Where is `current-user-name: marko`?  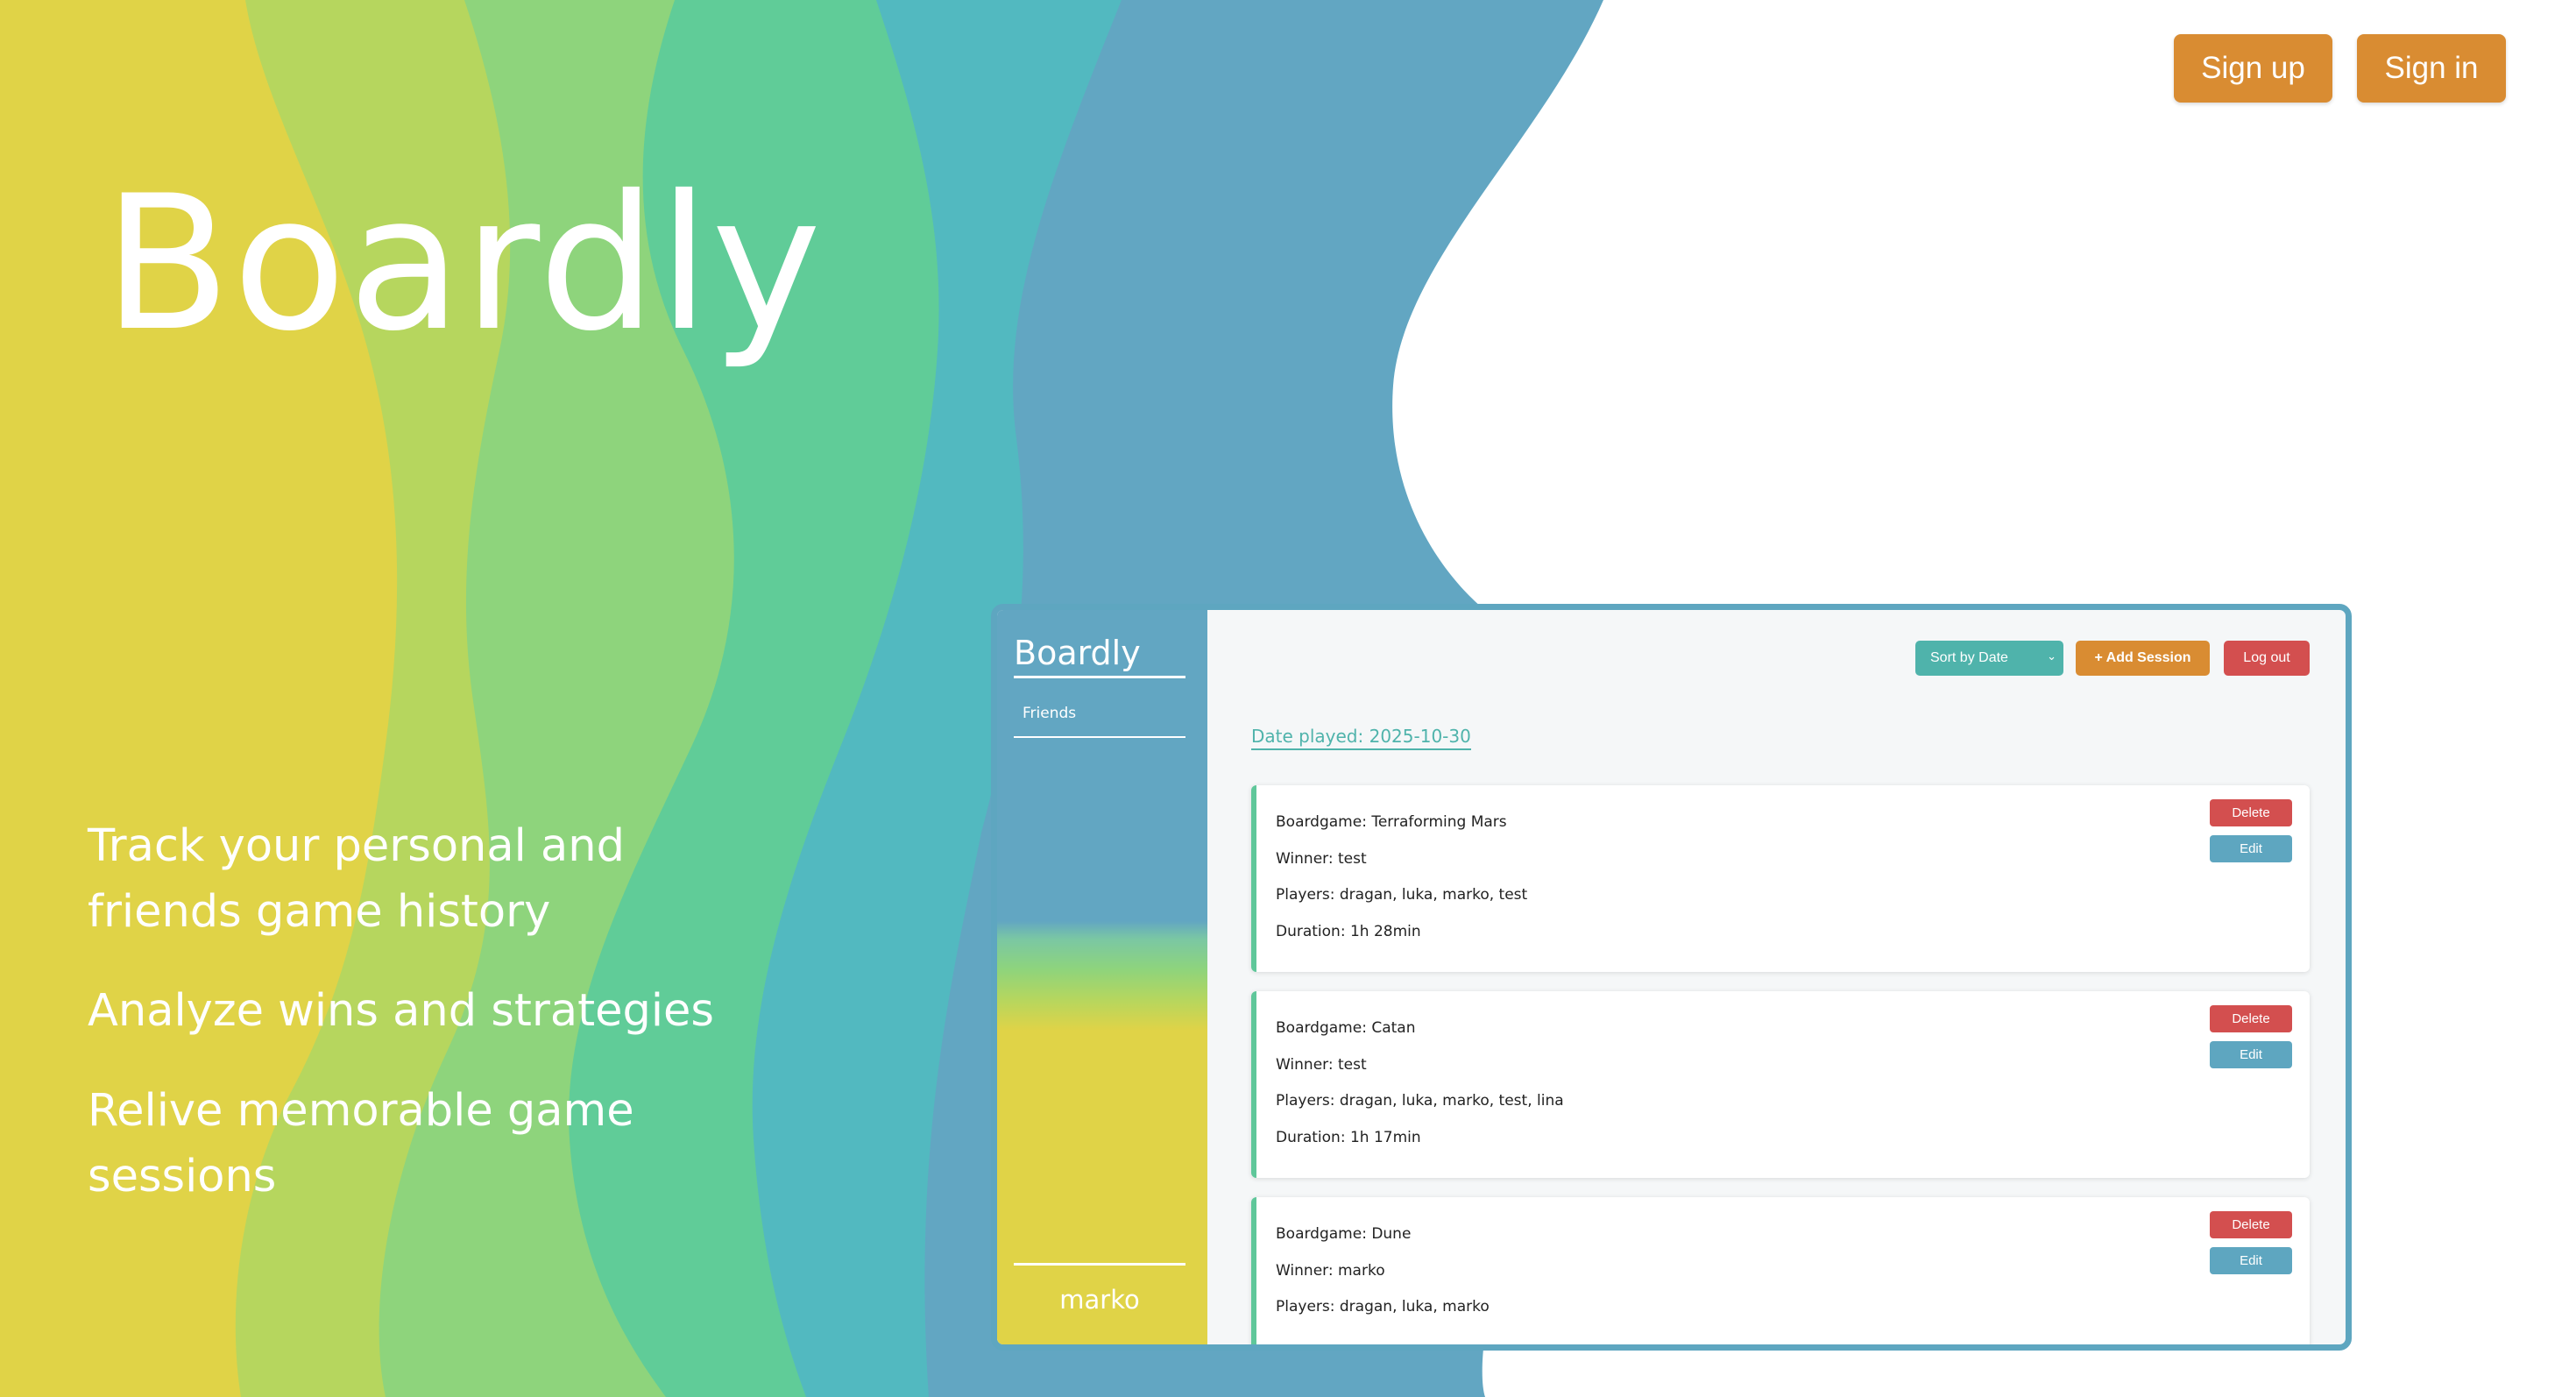 current-user-name: marko is located at coordinates (1099, 1300).